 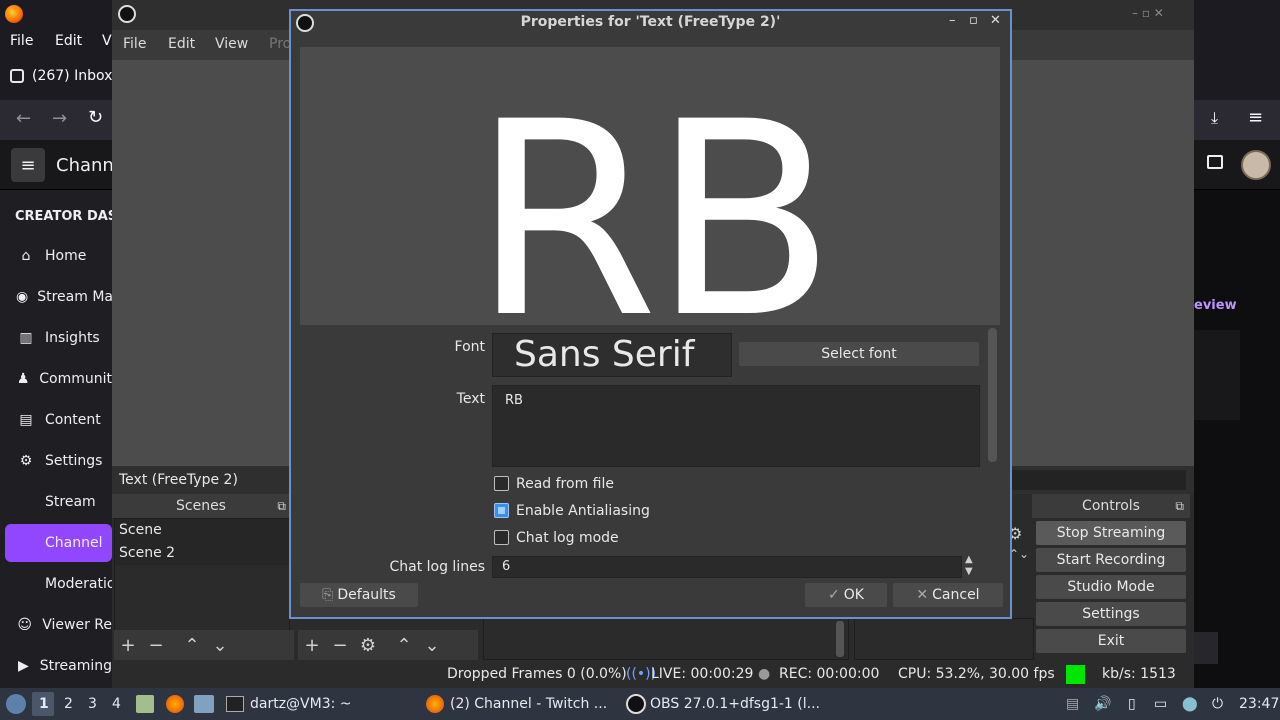 What do you see at coordinates (231, 44) in the screenshot?
I see `obs-menu-view: View` at bounding box center [231, 44].